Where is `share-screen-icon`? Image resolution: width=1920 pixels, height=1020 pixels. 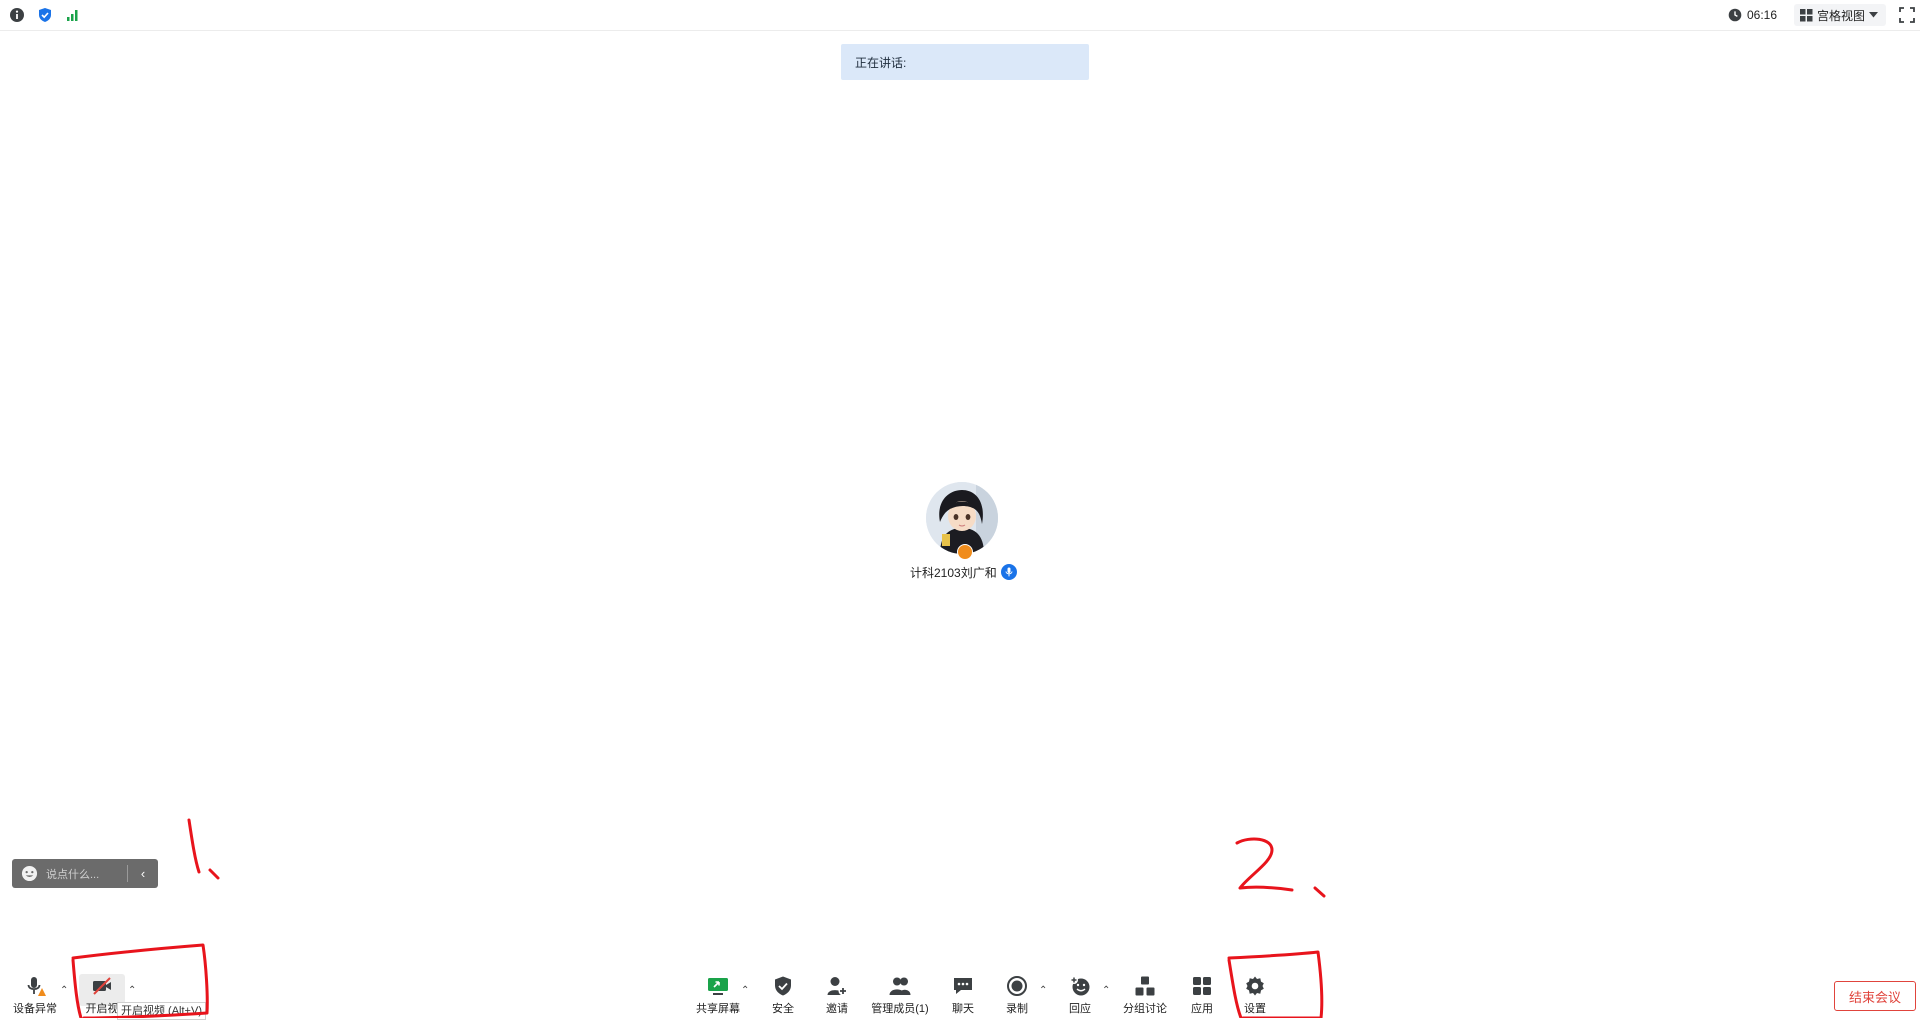
share-screen-icon is located at coordinates (718, 986).